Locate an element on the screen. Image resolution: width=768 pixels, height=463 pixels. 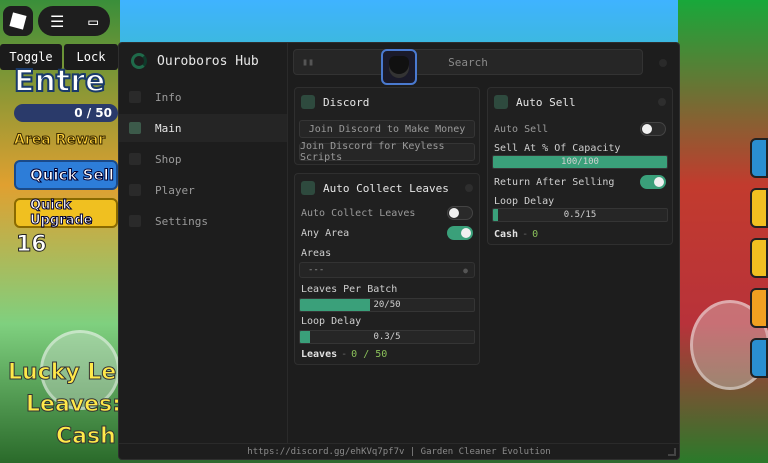
sell-delay-slider: 0.5/15 is located at coordinates (580, 215).